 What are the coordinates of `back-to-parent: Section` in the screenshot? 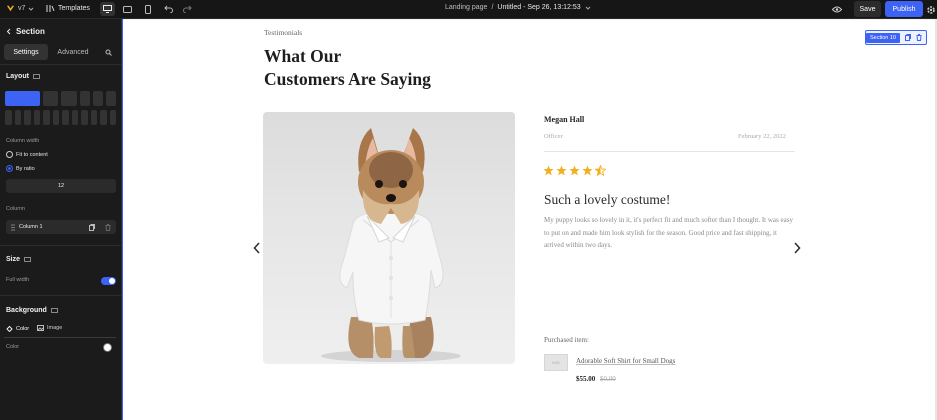 It's located at (25, 31).